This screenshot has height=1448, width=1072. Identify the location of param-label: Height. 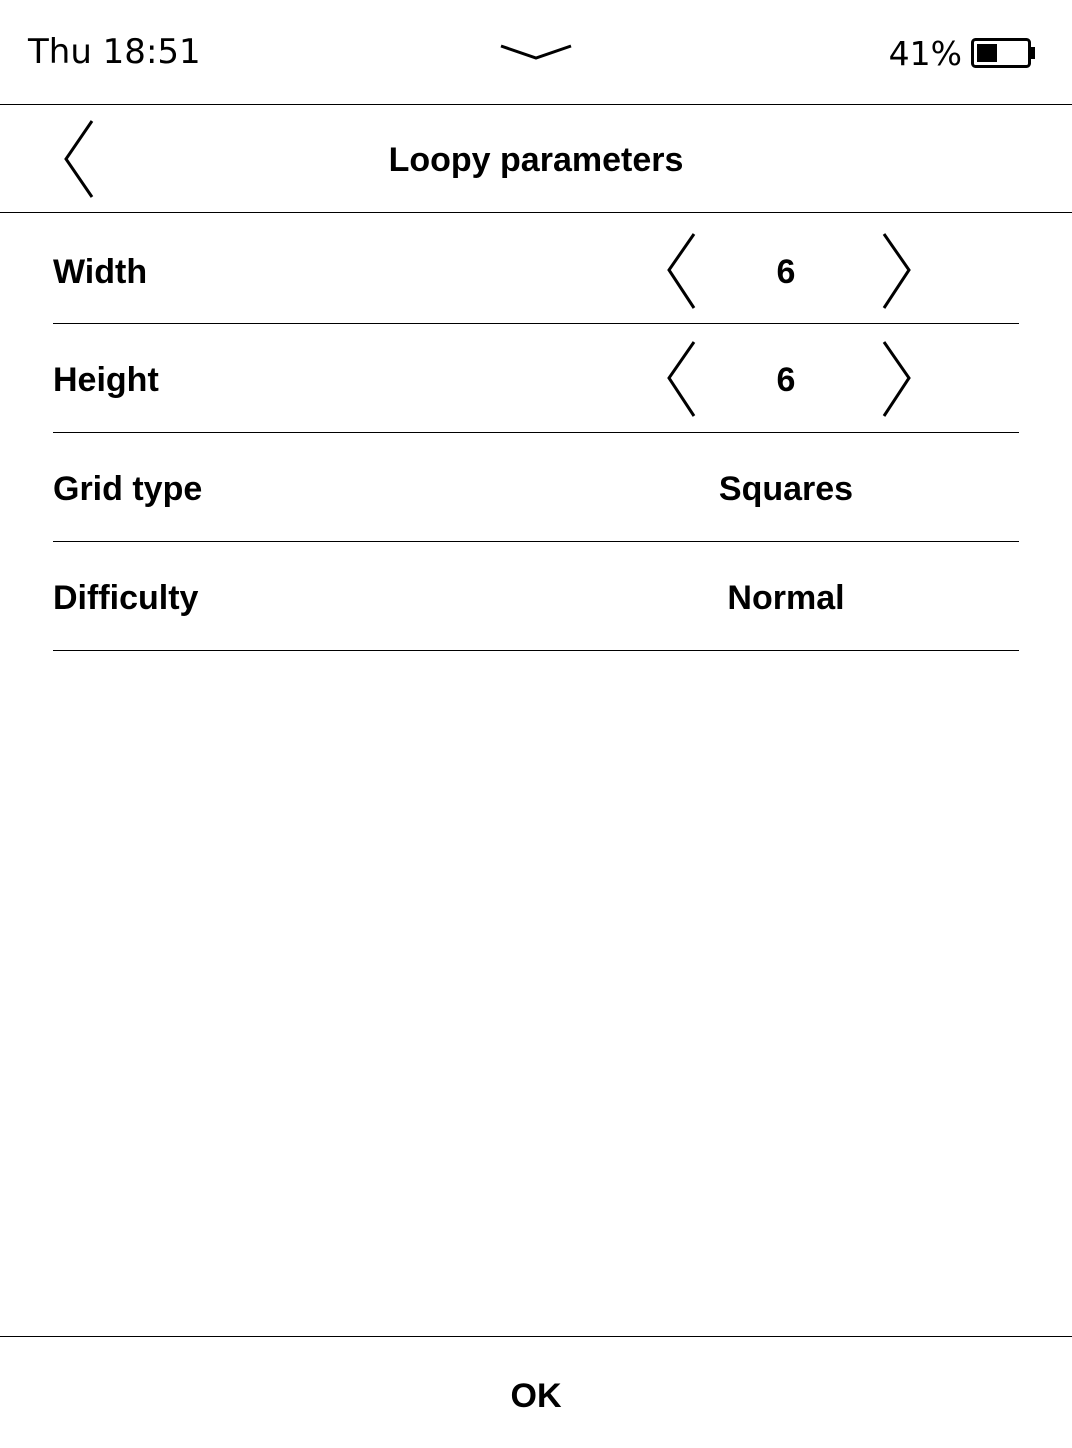
(106, 380).